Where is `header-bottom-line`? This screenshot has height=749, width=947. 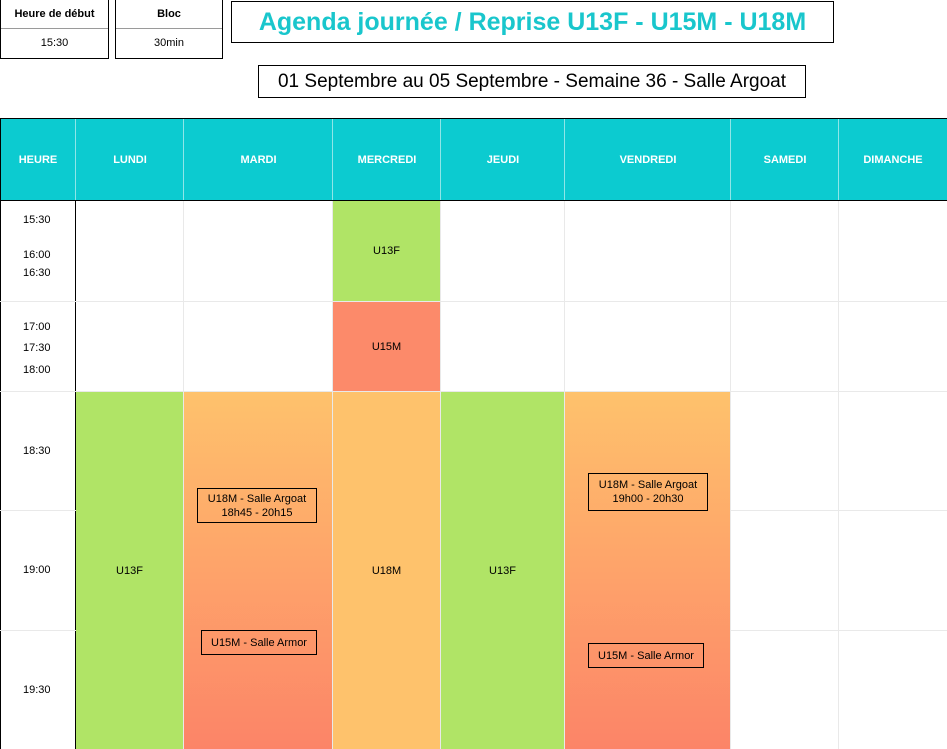
header-bottom-line is located at coordinates (473, 200).